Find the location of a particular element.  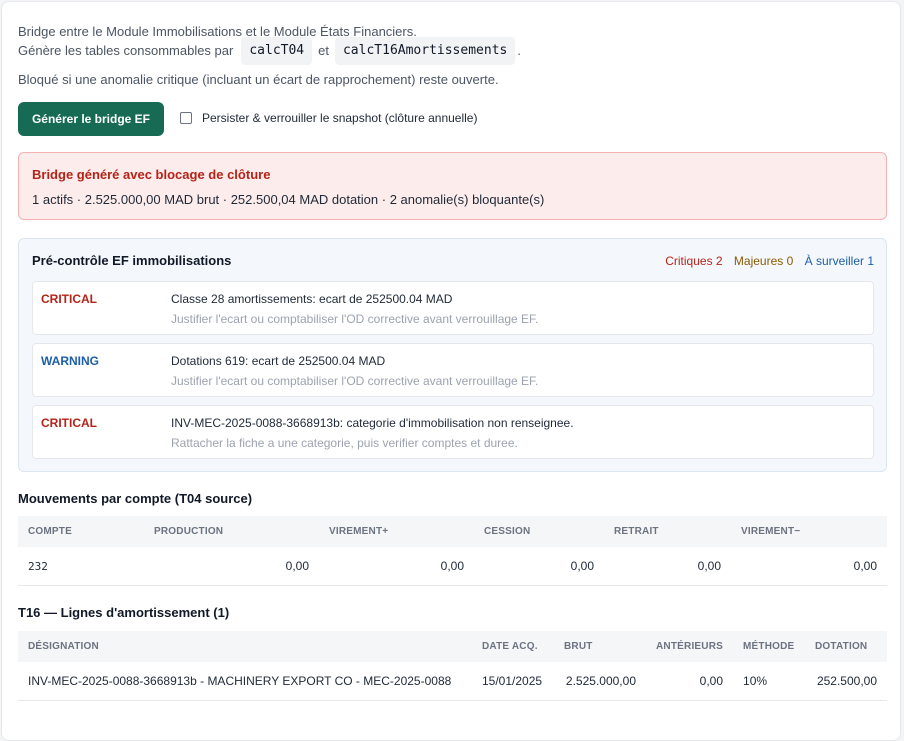

intro-line-2-prefix: Génère les tables consommables par is located at coordinates (126, 50).